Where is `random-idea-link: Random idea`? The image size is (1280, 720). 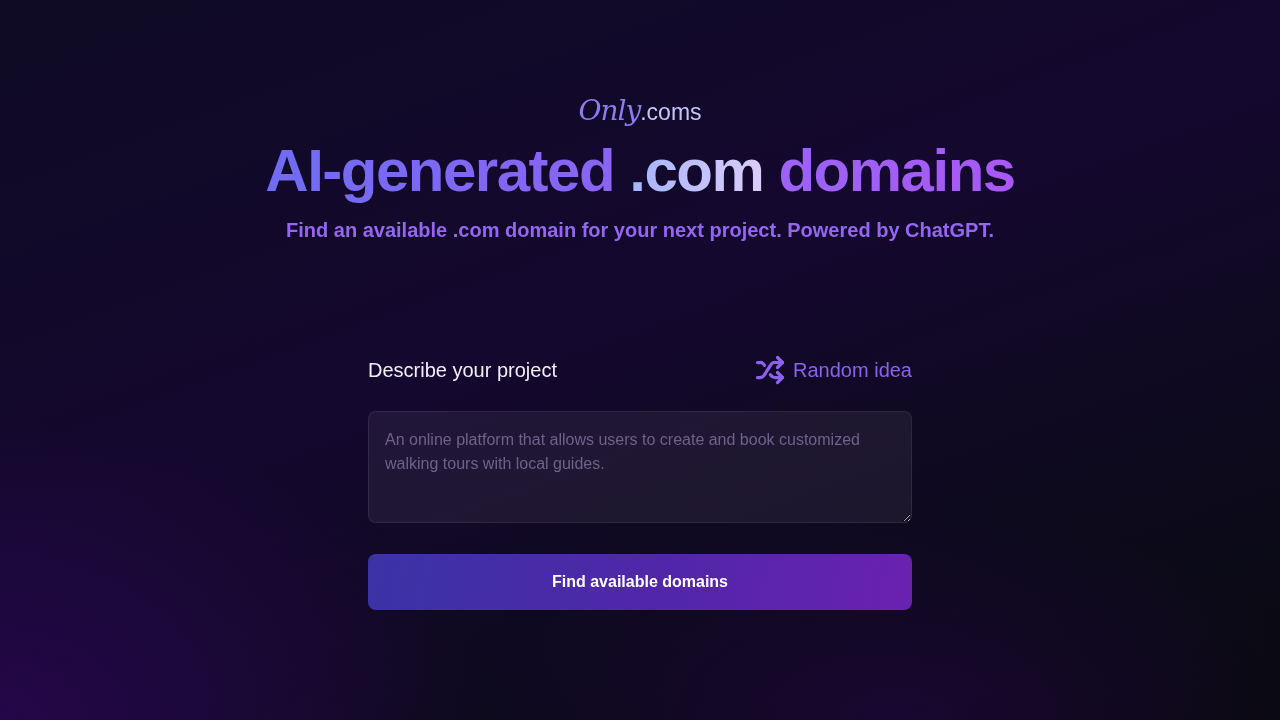 random-idea-link: Random idea is located at coordinates (833, 370).